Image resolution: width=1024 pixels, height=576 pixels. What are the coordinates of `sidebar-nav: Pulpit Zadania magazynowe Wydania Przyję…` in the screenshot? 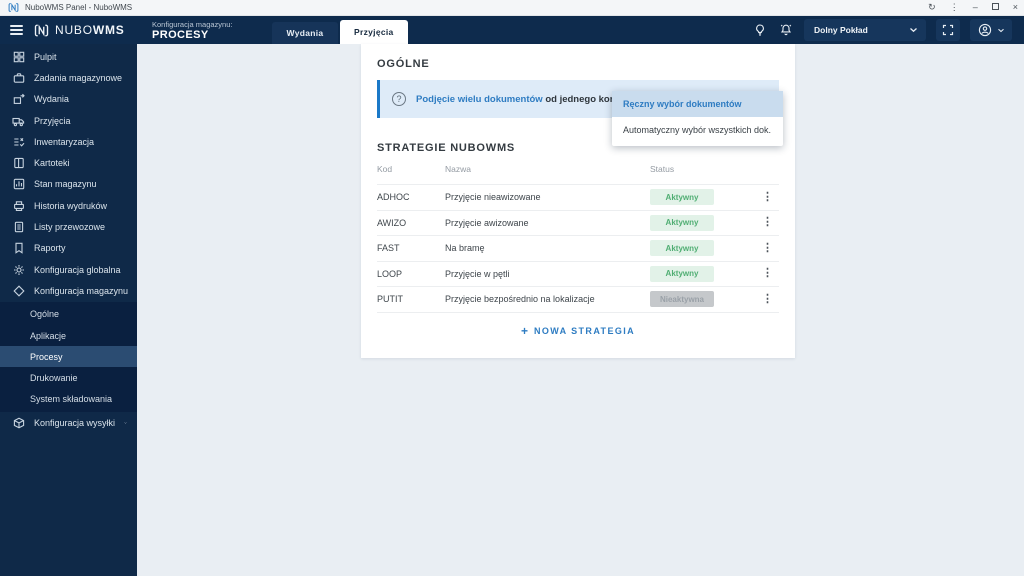 It's located at (68, 310).